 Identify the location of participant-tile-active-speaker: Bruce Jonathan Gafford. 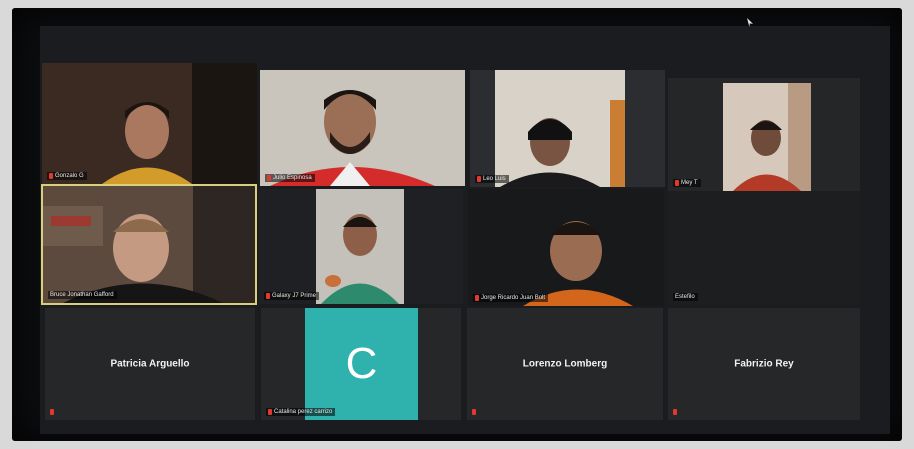
(149, 244).